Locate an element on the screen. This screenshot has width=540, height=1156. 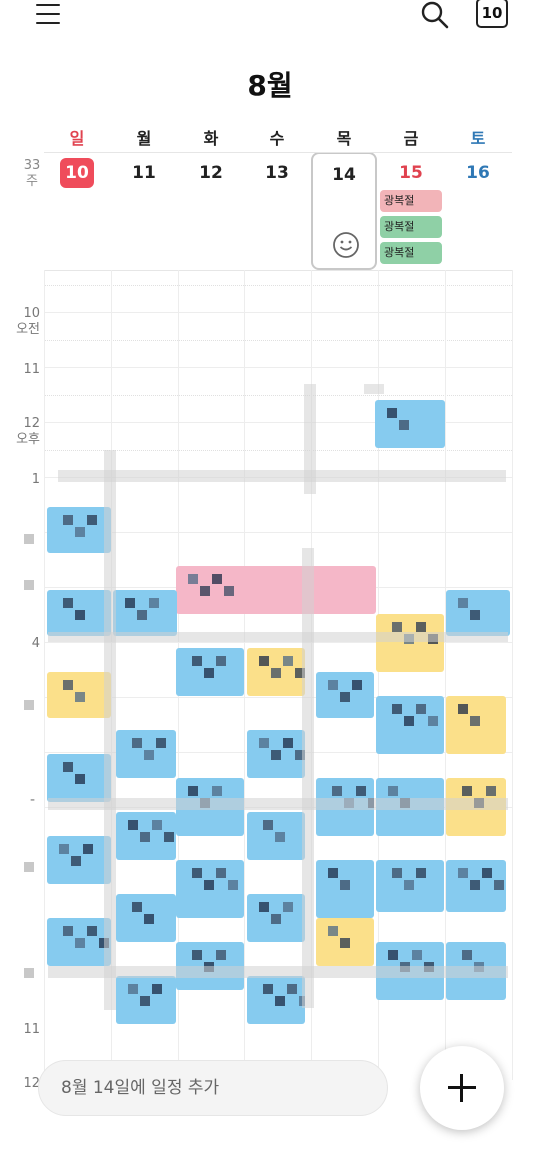
today-button: 10 is located at coordinates (492, 14).